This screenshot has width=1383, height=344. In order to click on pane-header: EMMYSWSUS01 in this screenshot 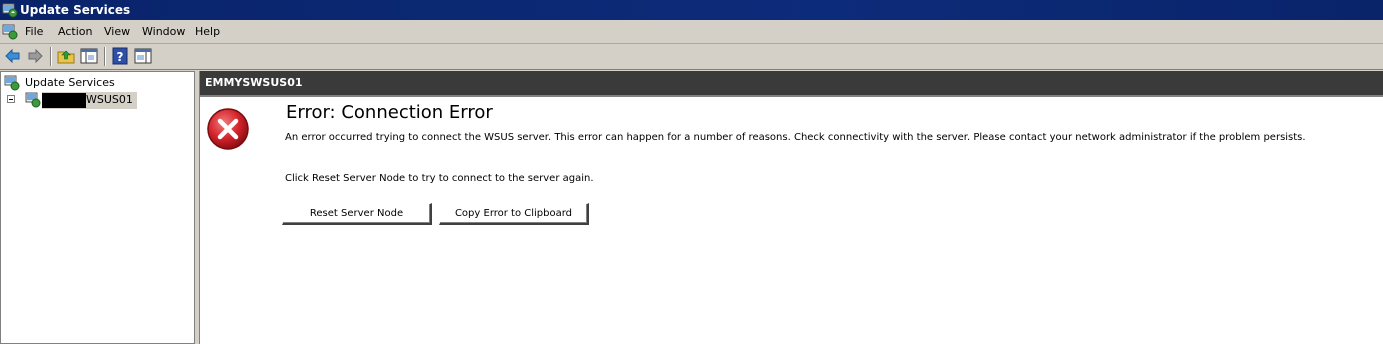, I will do `click(791, 84)`.